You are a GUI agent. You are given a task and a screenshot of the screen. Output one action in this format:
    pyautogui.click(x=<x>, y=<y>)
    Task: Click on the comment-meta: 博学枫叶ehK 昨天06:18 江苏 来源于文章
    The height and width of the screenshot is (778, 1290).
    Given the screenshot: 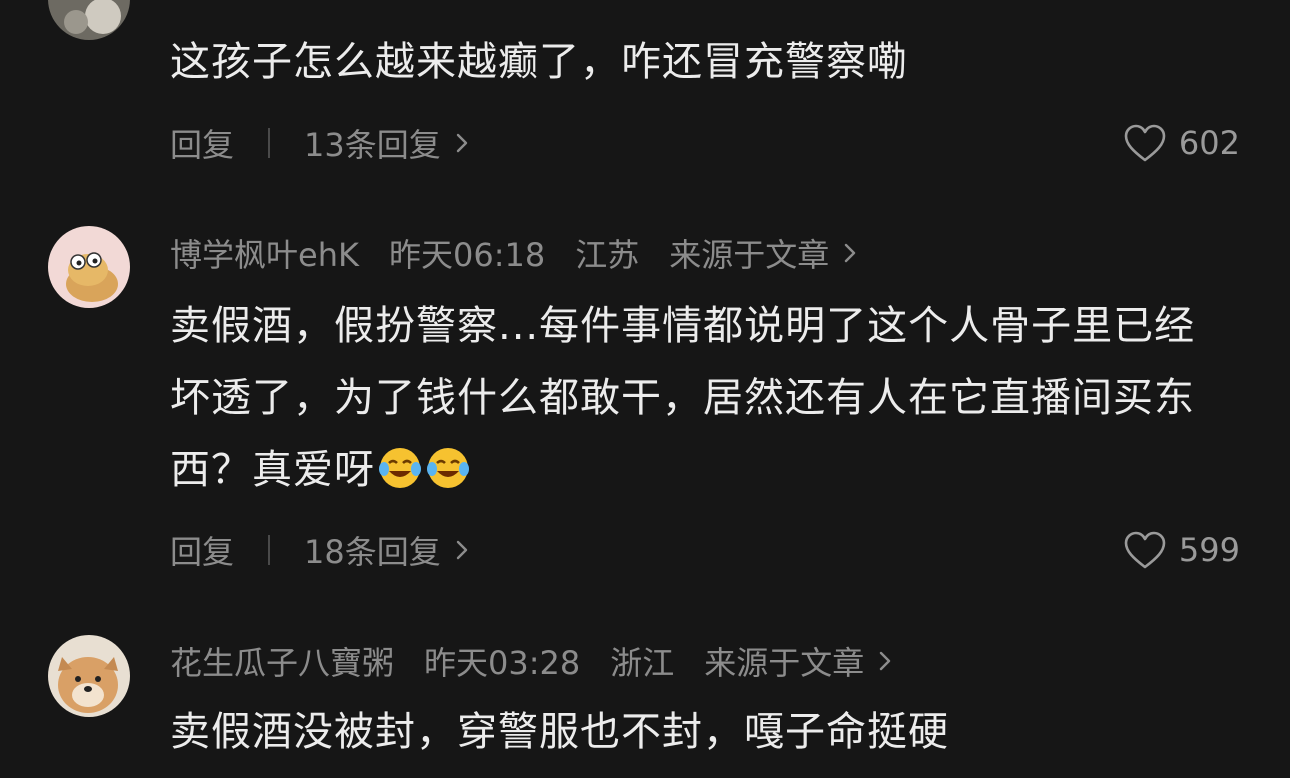 What is the action you would take?
    pyautogui.click(x=515, y=253)
    